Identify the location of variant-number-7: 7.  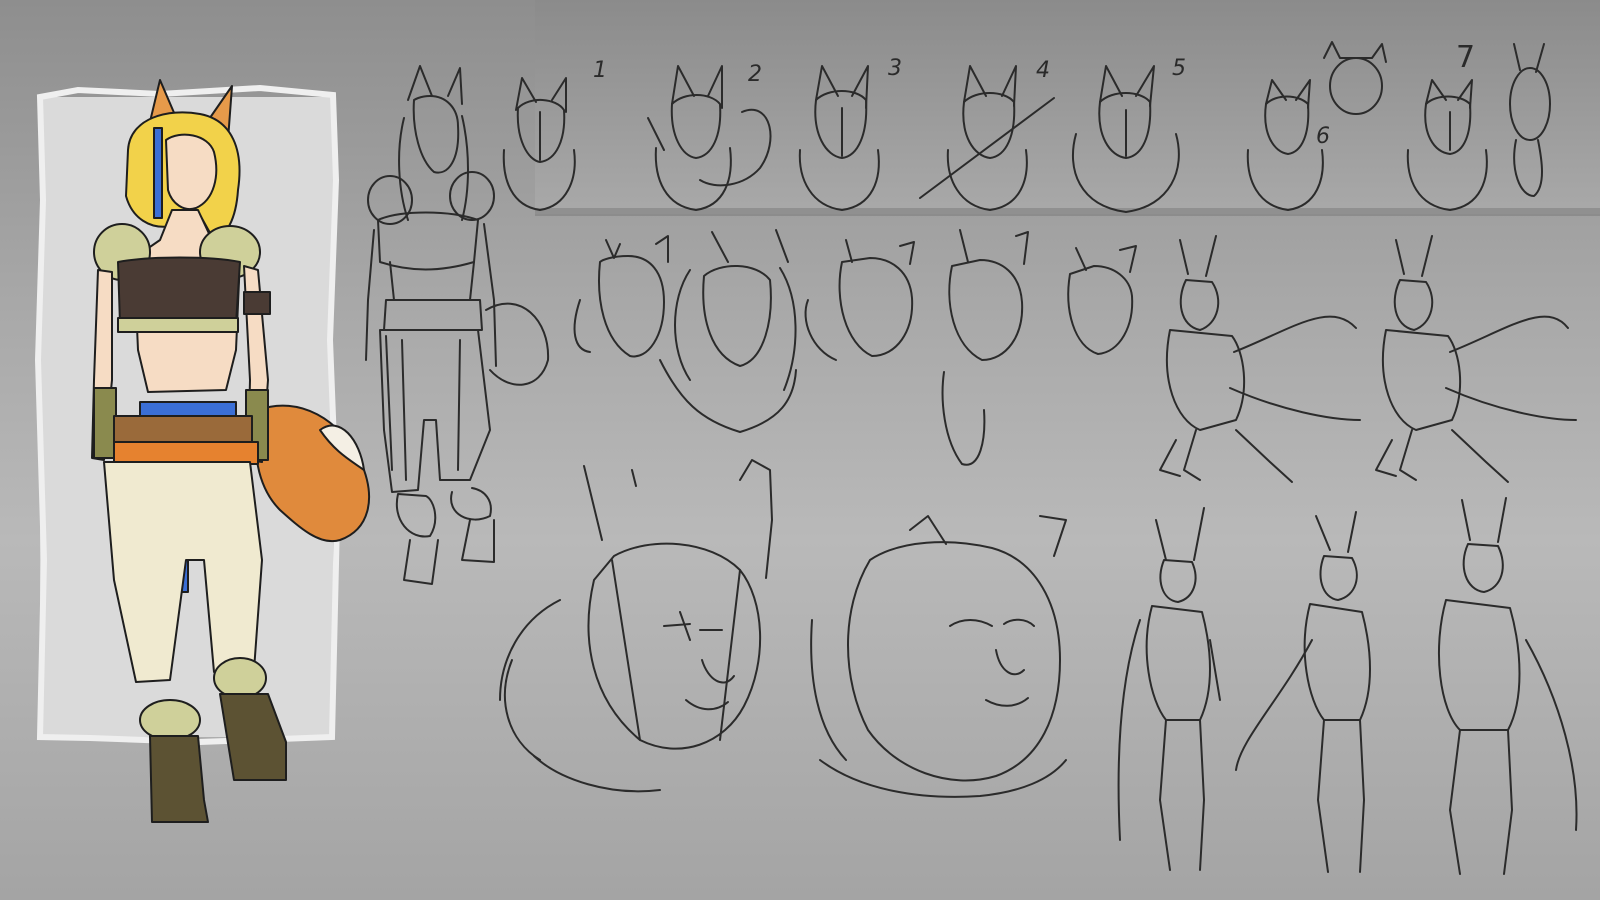
(1466, 57).